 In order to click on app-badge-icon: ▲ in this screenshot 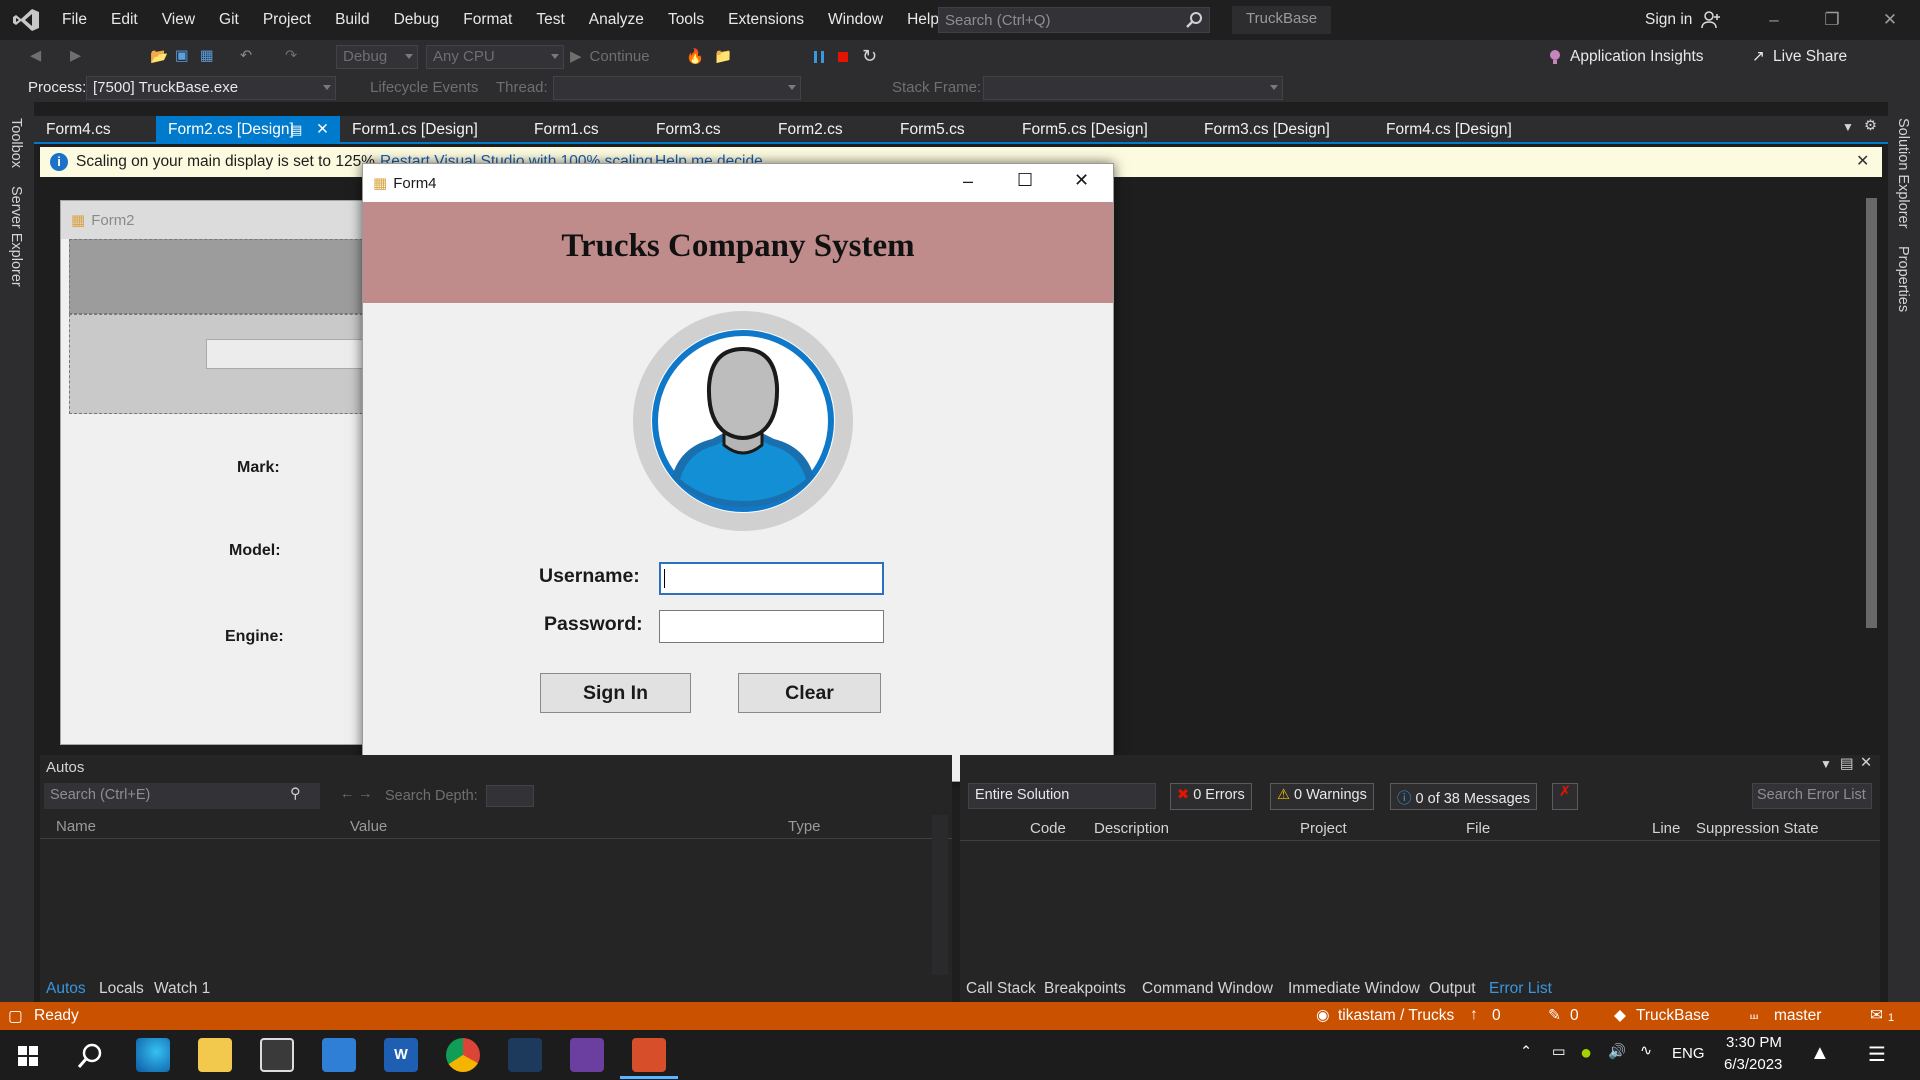, I will do `click(1820, 1053)`.